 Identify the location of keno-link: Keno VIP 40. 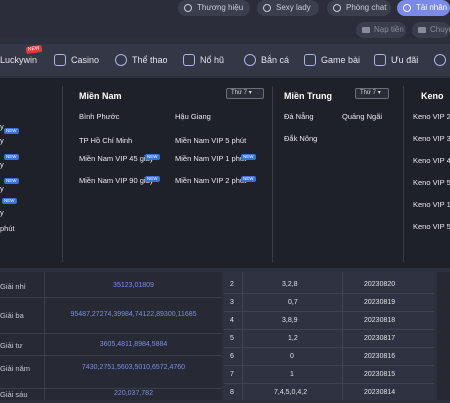
(431, 161).